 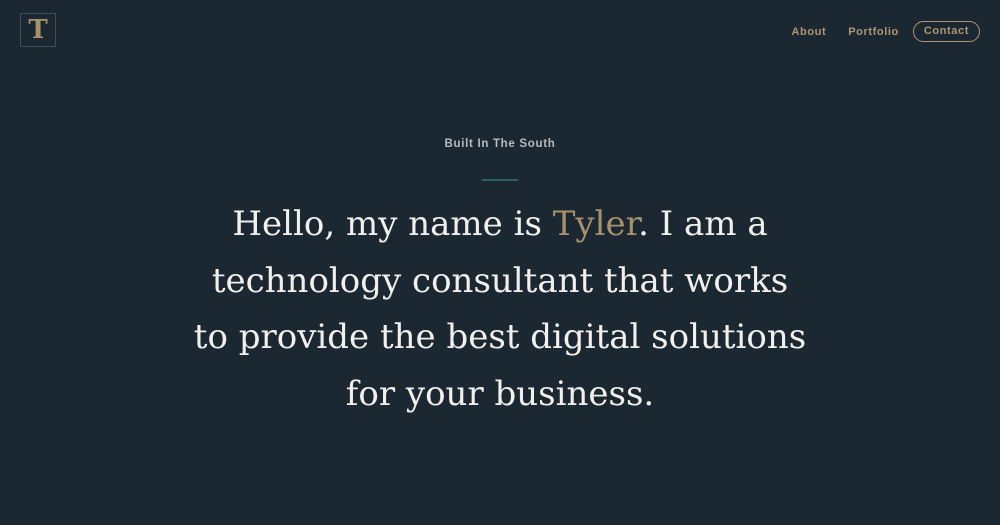 What do you see at coordinates (392, 224) in the screenshot?
I see `headline-intro: Hello, my name is` at bounding box center [392, 224].